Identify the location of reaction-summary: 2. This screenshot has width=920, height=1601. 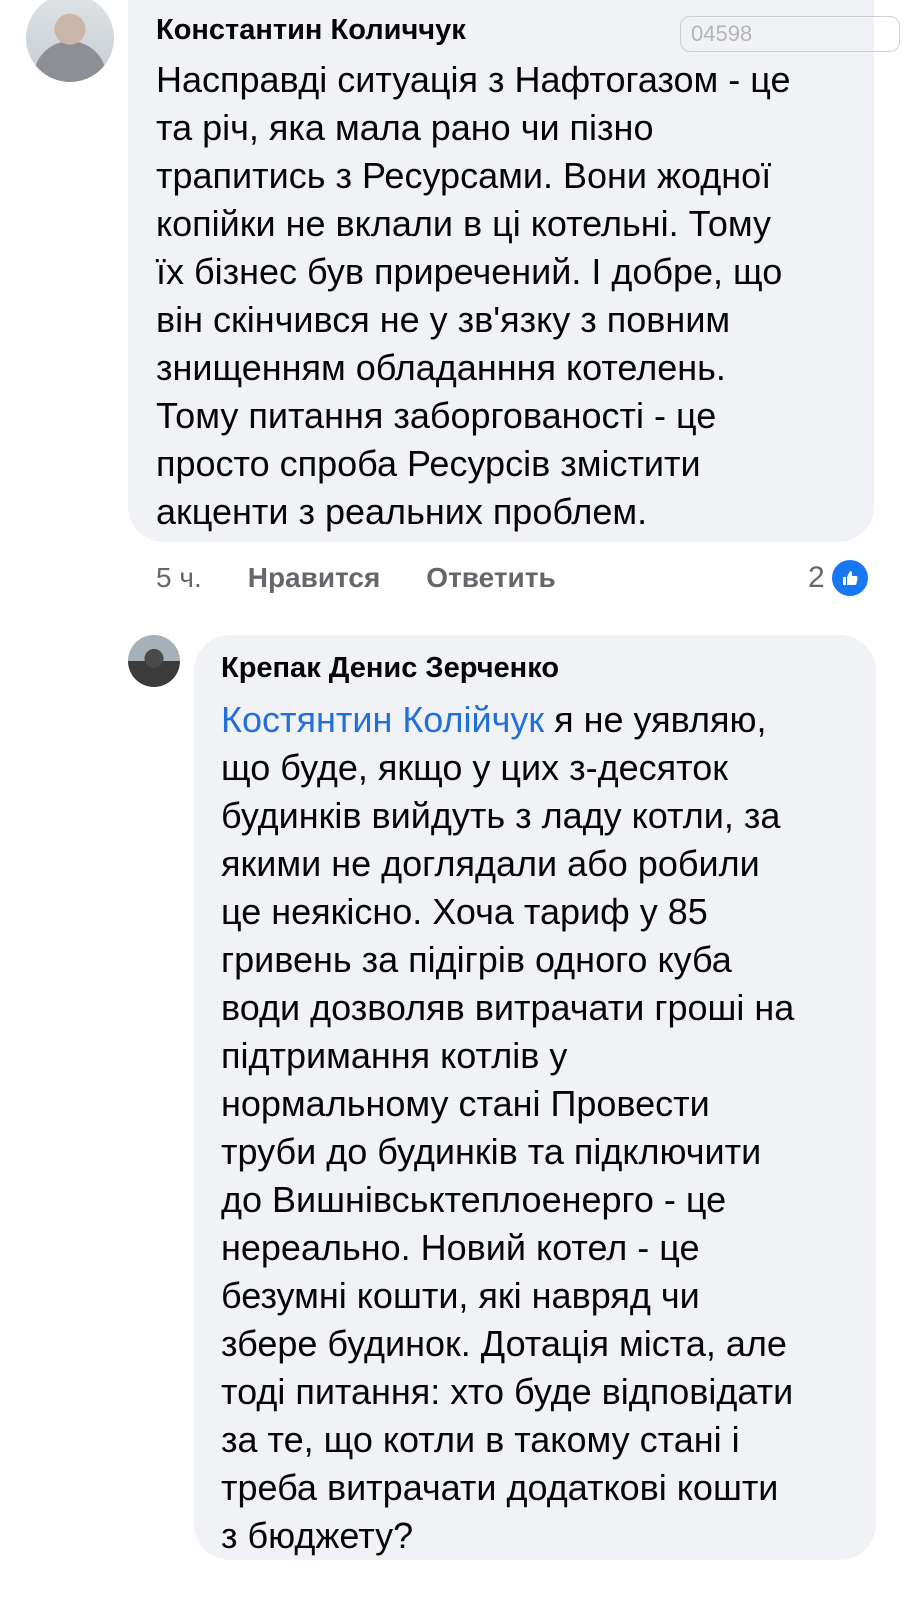
(839, 578).